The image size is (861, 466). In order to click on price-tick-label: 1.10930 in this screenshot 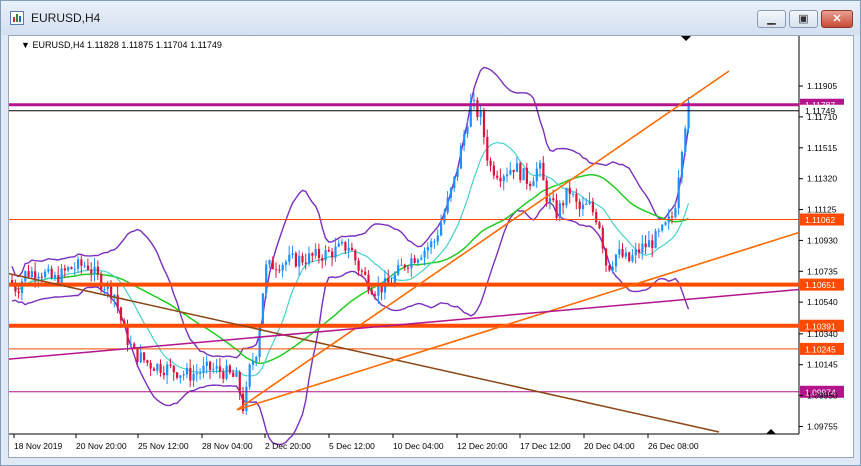, I will do `click(822, 240)`.